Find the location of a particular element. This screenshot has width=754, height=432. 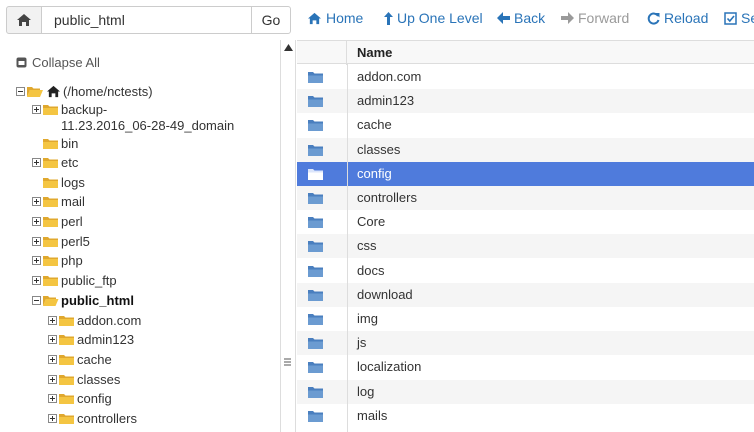

splitter-grip-icon is located at coordinates (287, 363).